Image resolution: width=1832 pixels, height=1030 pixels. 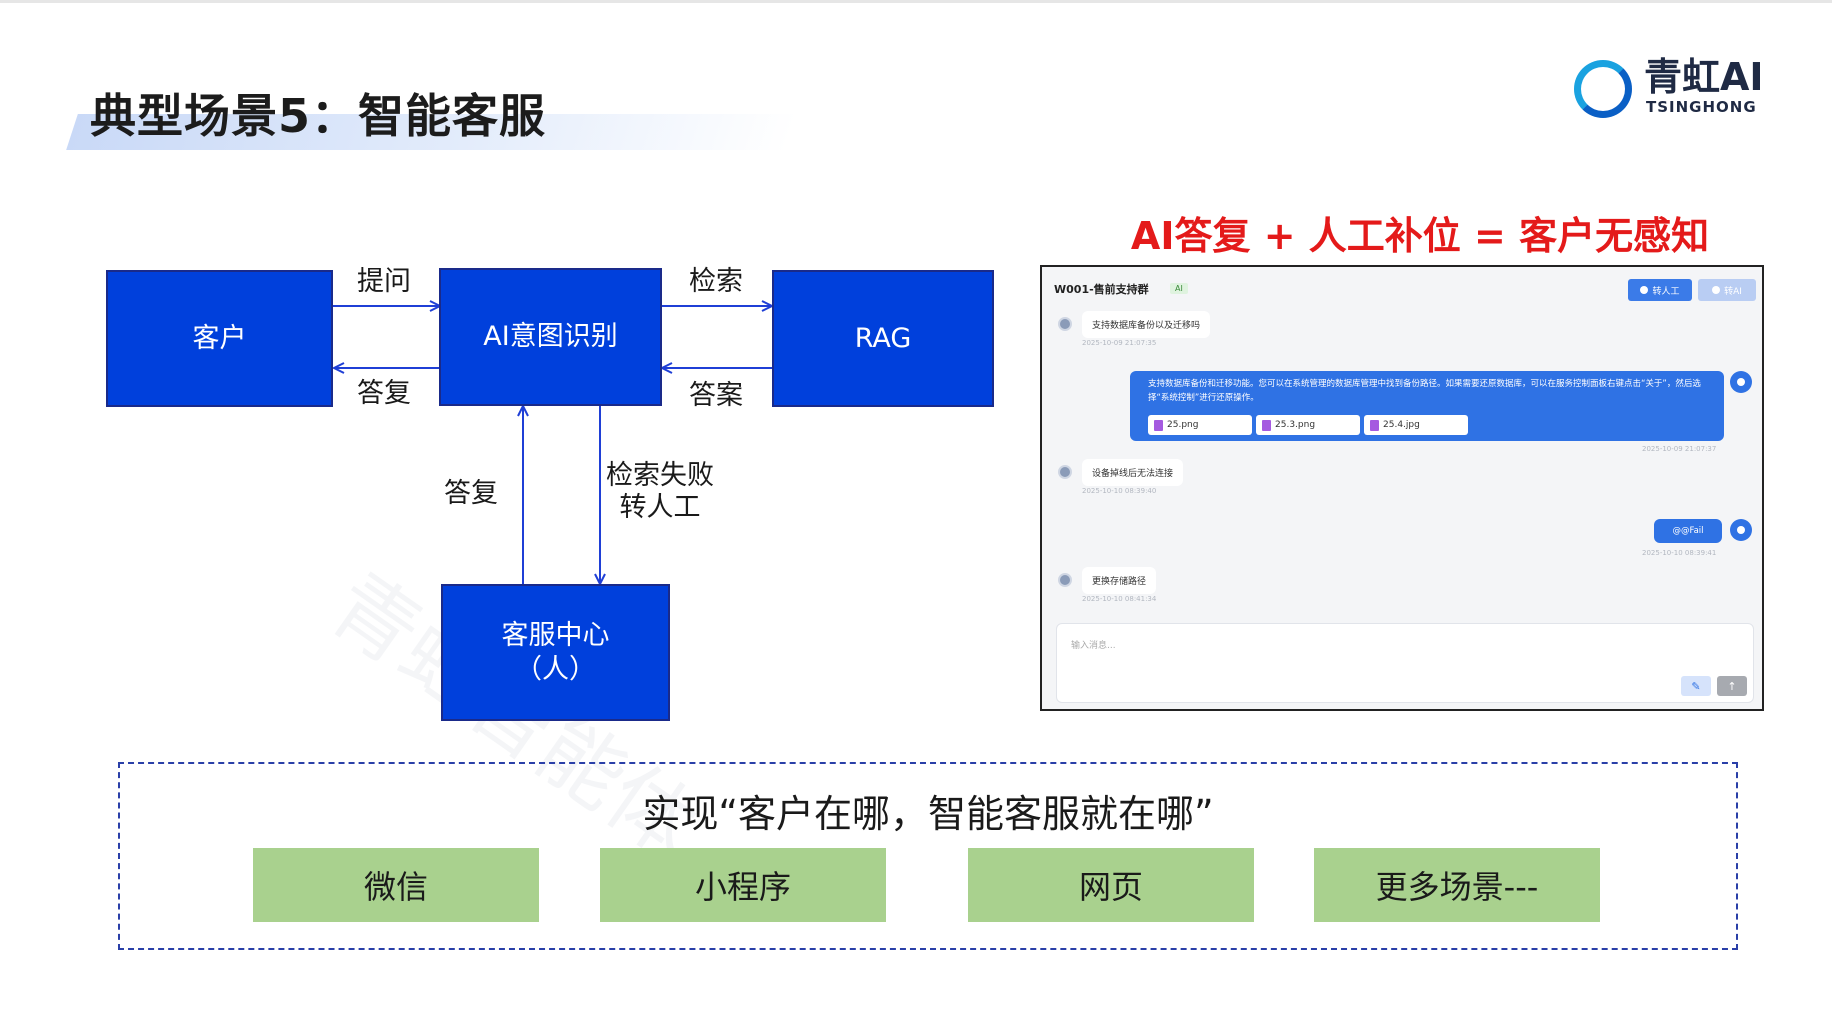 I want to click on top-rule, so click(x=916, y=1).